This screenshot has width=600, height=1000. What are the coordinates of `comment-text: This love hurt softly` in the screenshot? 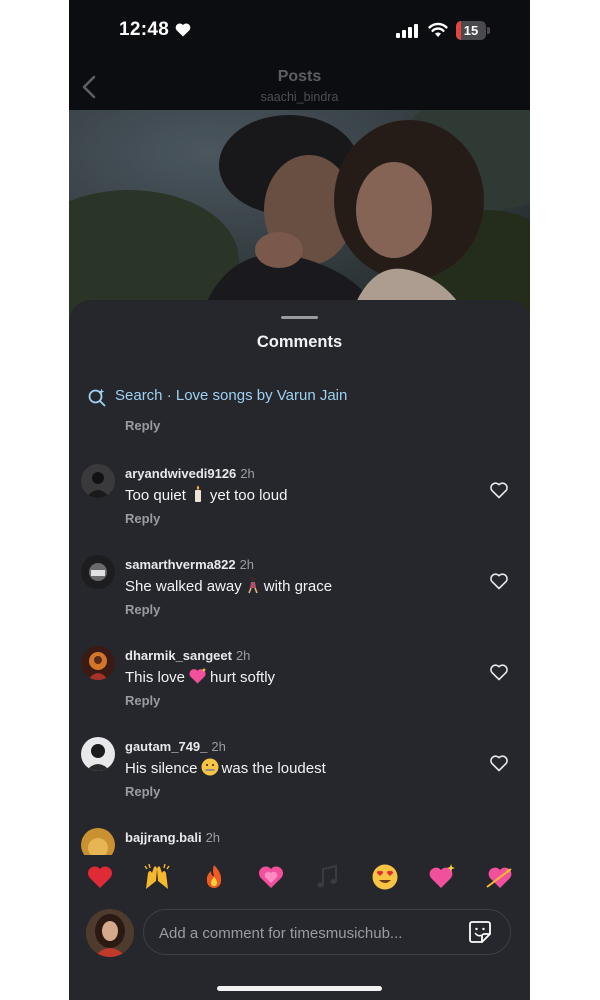 It's located at (200, 678).